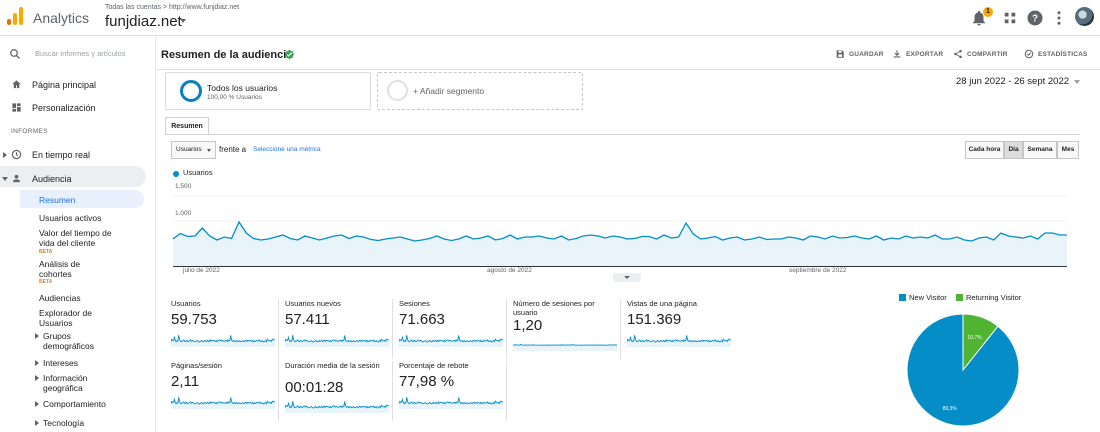  Describe the element at coordinates (963, 370) in the screenshot. I see `visitor-type-pie-chart: 89,3% 10,7%` at that location.